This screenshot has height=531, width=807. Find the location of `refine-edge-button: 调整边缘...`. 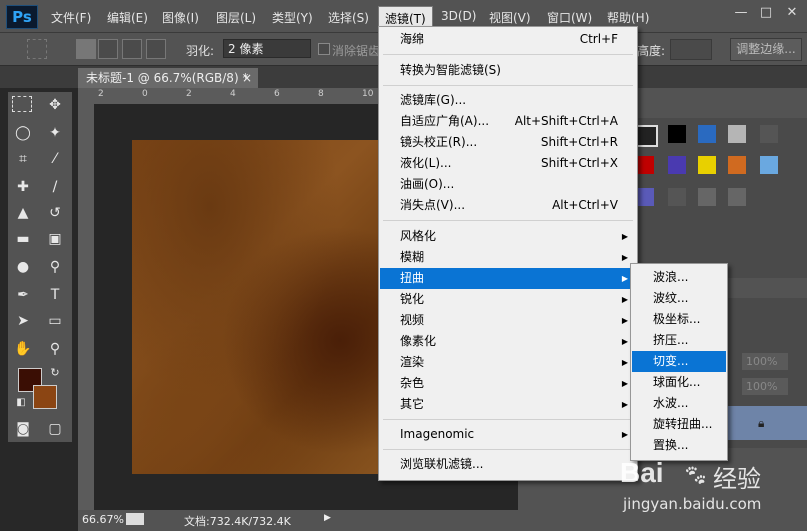

refine-edge-button: 调整边缘... is located at coordinates (766, 49).